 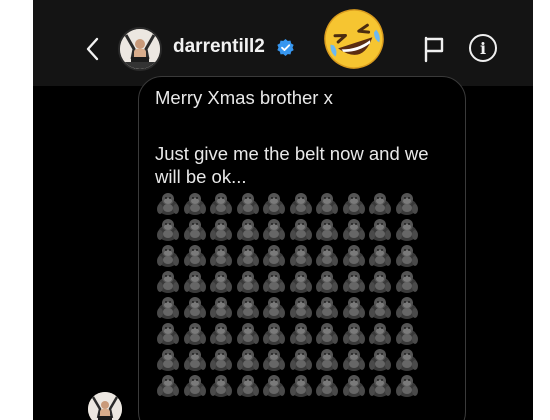 I want to click on flag-icon, so click(x=434, y=49).